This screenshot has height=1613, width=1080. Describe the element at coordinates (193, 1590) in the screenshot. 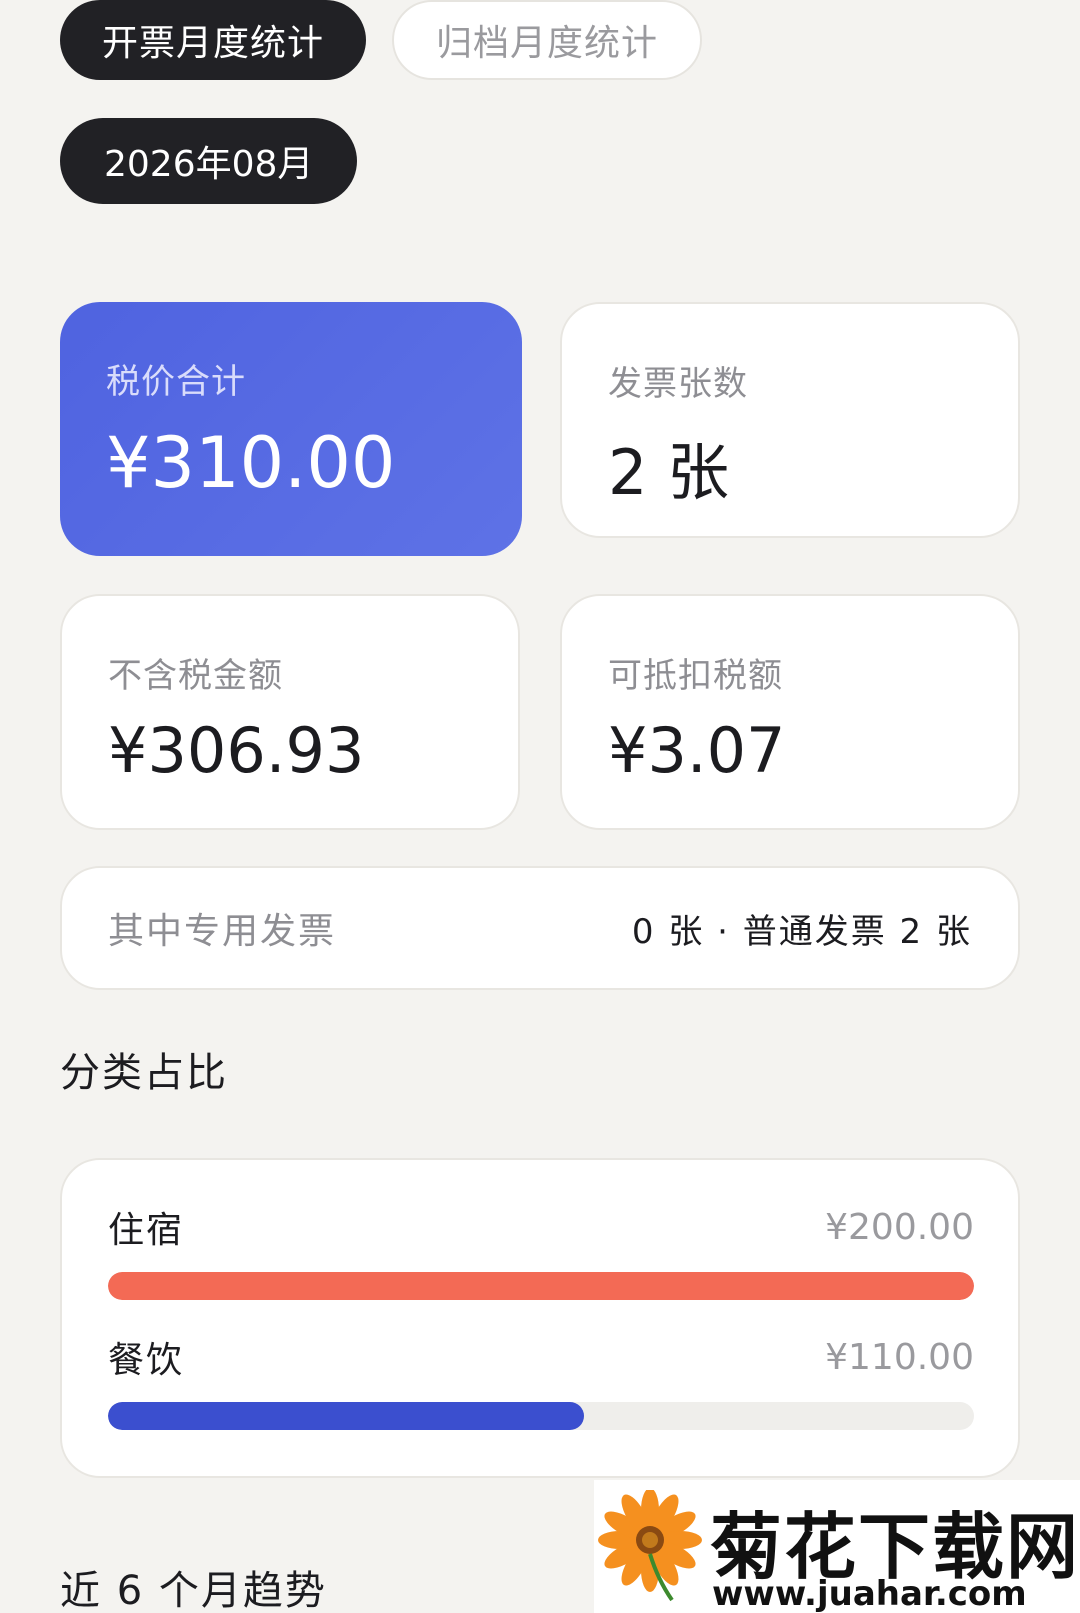

I see `trend-section-title: 近 6 个月趋势` at that location.